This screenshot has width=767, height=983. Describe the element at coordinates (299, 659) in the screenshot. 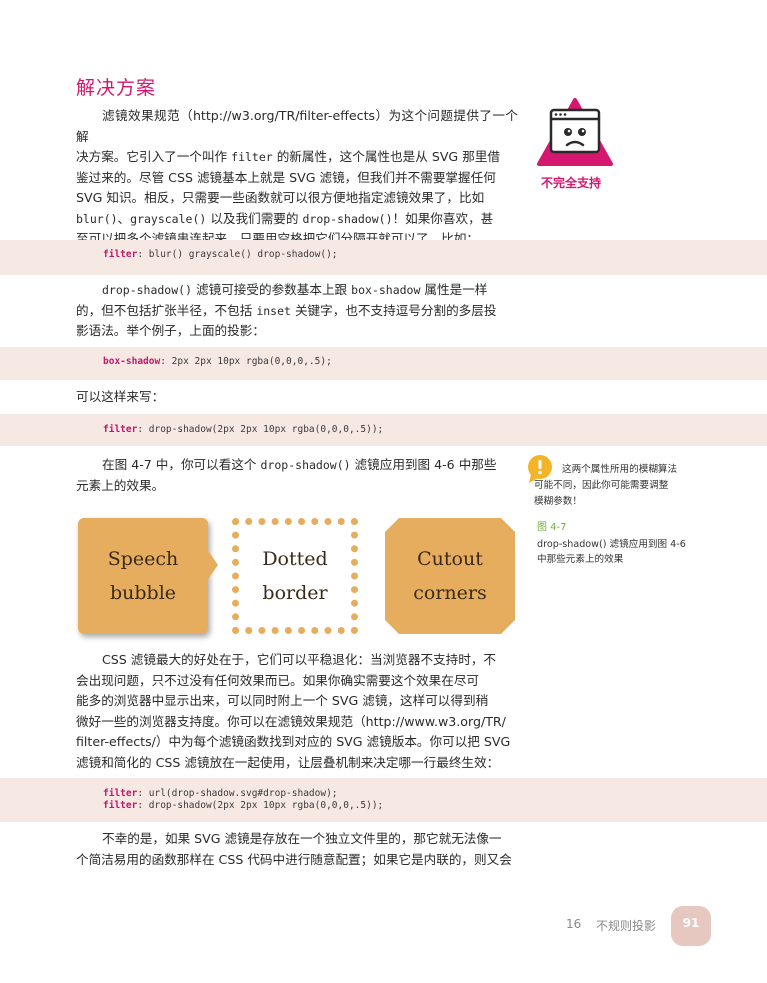

I see `text-line: CSS 滤镜最大的好处在于，它们可以平稳退化：当浏览器不支持时，不` at that location.